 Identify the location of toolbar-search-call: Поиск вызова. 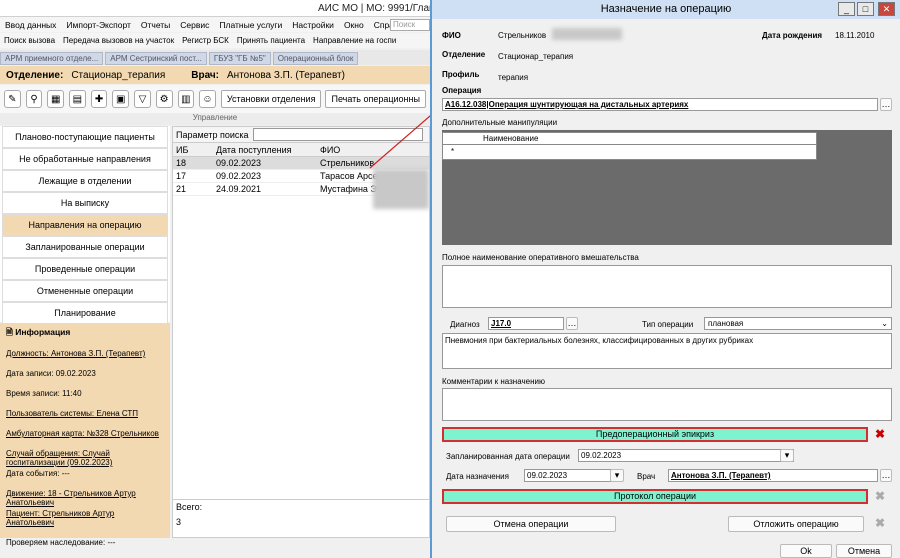
(29, 40).